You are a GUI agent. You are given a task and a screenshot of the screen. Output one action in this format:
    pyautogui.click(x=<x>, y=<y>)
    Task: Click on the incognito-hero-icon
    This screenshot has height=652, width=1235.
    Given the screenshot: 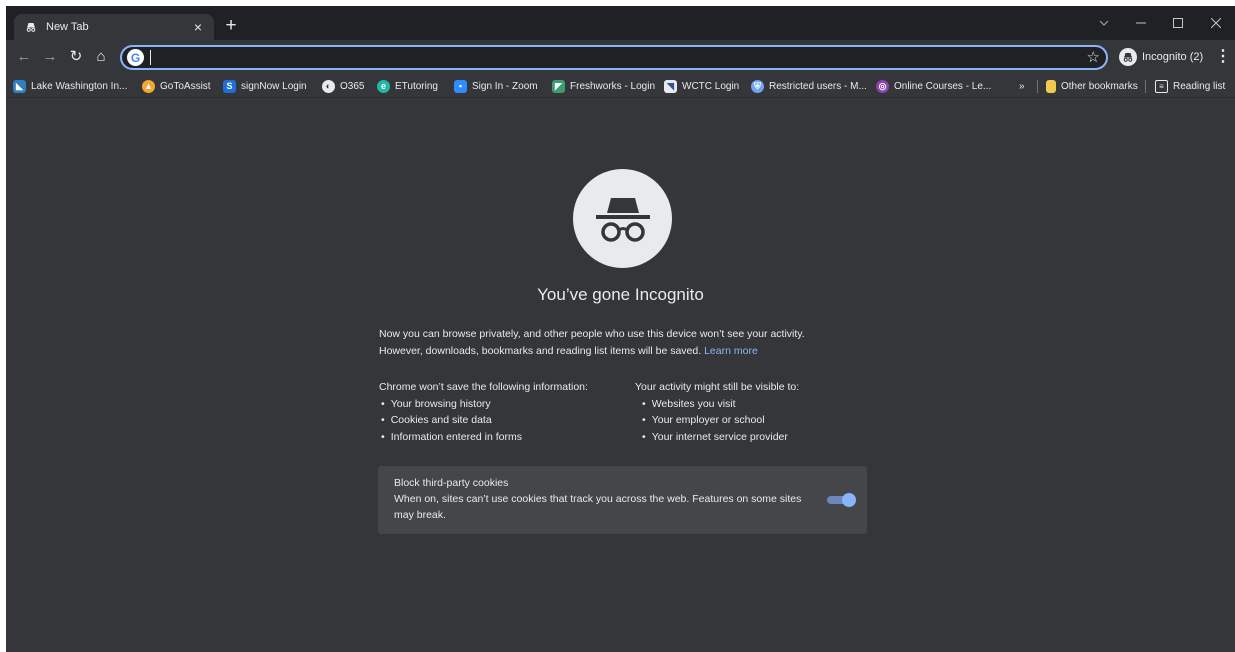 What is the action you would take?
    pyautogui.click(x=622, y=218)
    